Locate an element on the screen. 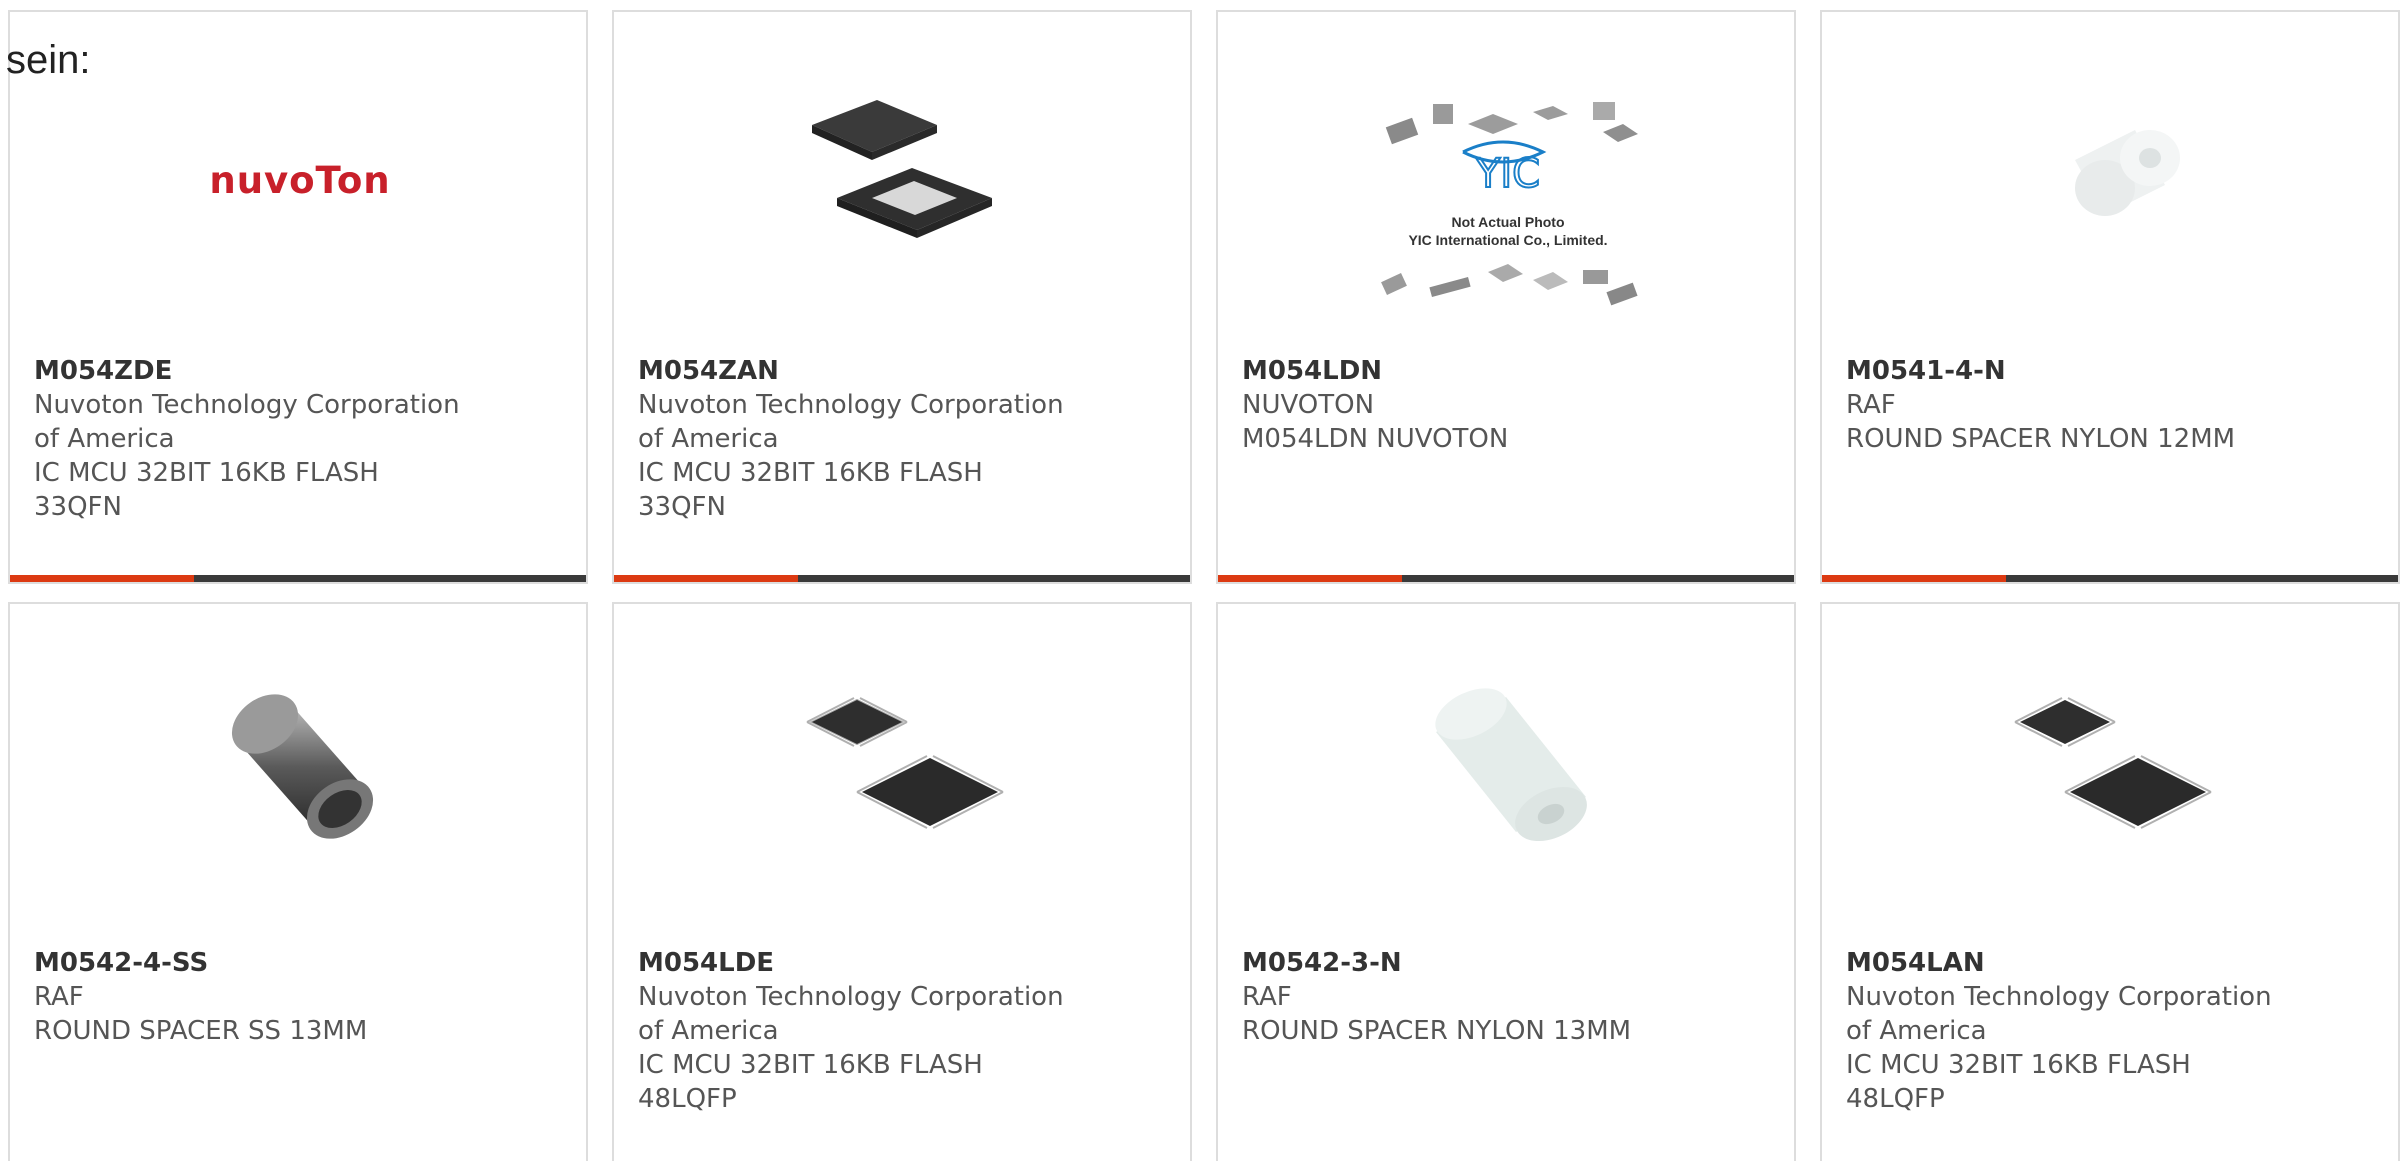  part-number: M0542-4-SS is located at coordinates (254, 963).